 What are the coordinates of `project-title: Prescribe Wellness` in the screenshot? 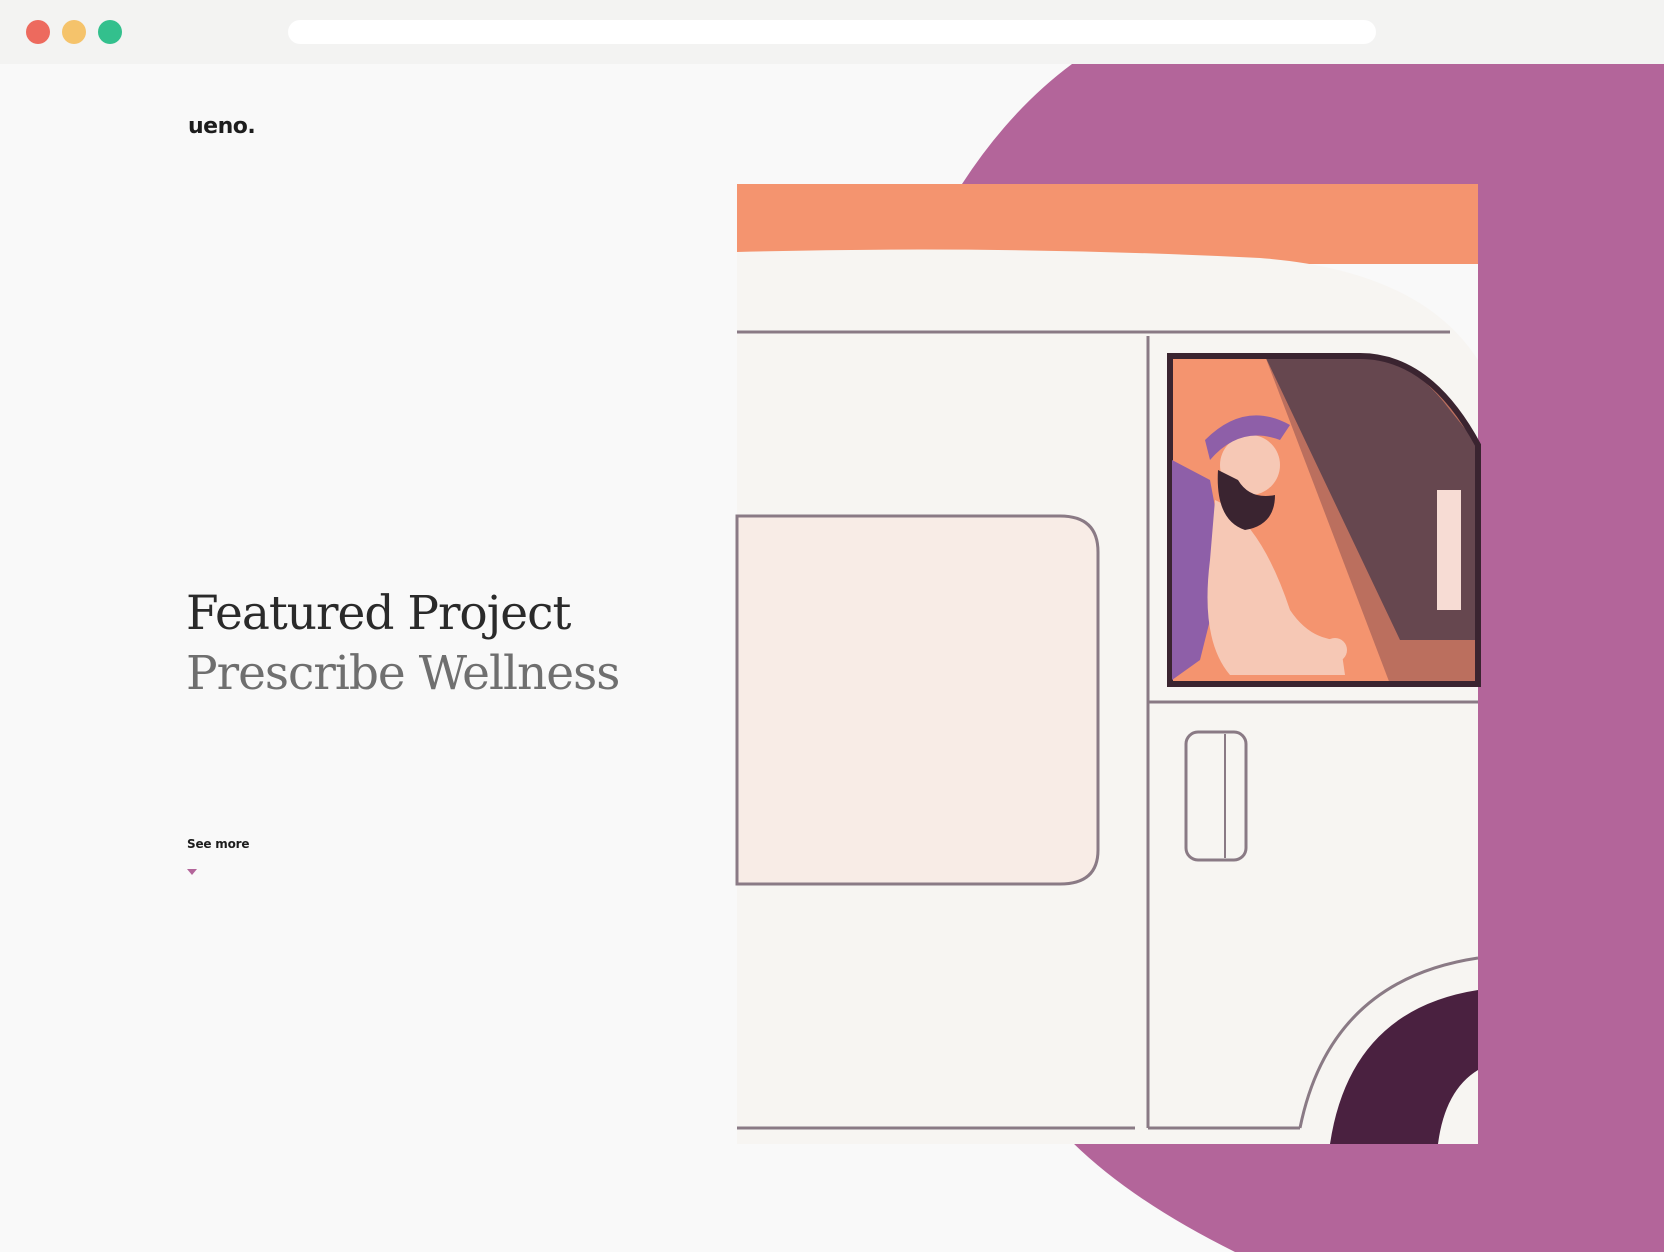 It's located at (403, 673).